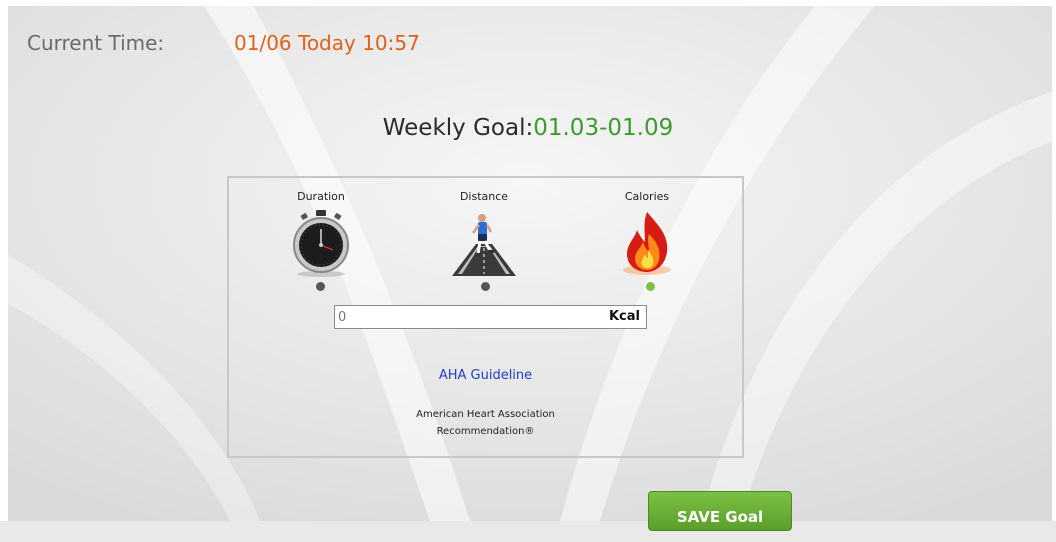 This screenshot has height=542, width=1056. What do you see at coordinates (485, 286) in the screenshot?
I see `metric-distance-dot` at bounding box center [485, 286].